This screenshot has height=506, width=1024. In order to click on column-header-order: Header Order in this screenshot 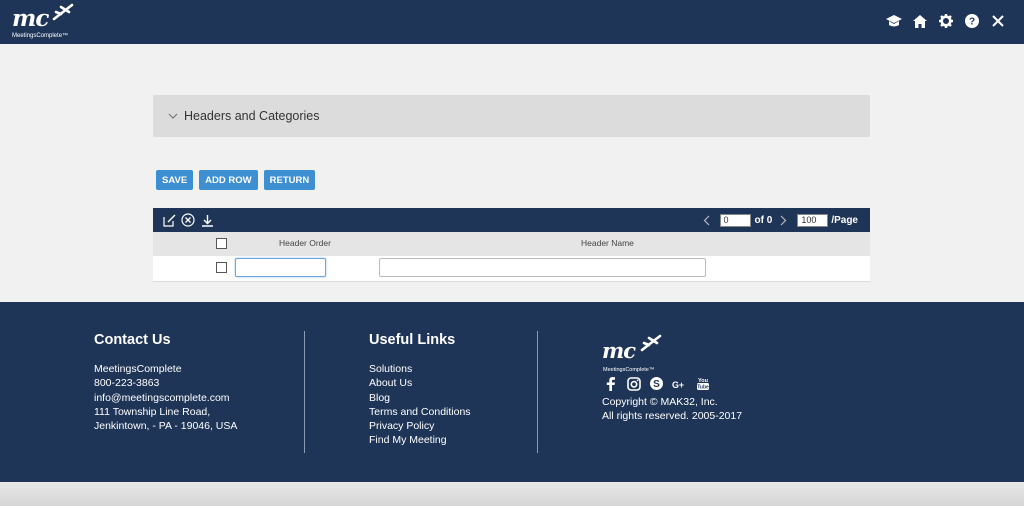, I will do `click(305, 243)`.